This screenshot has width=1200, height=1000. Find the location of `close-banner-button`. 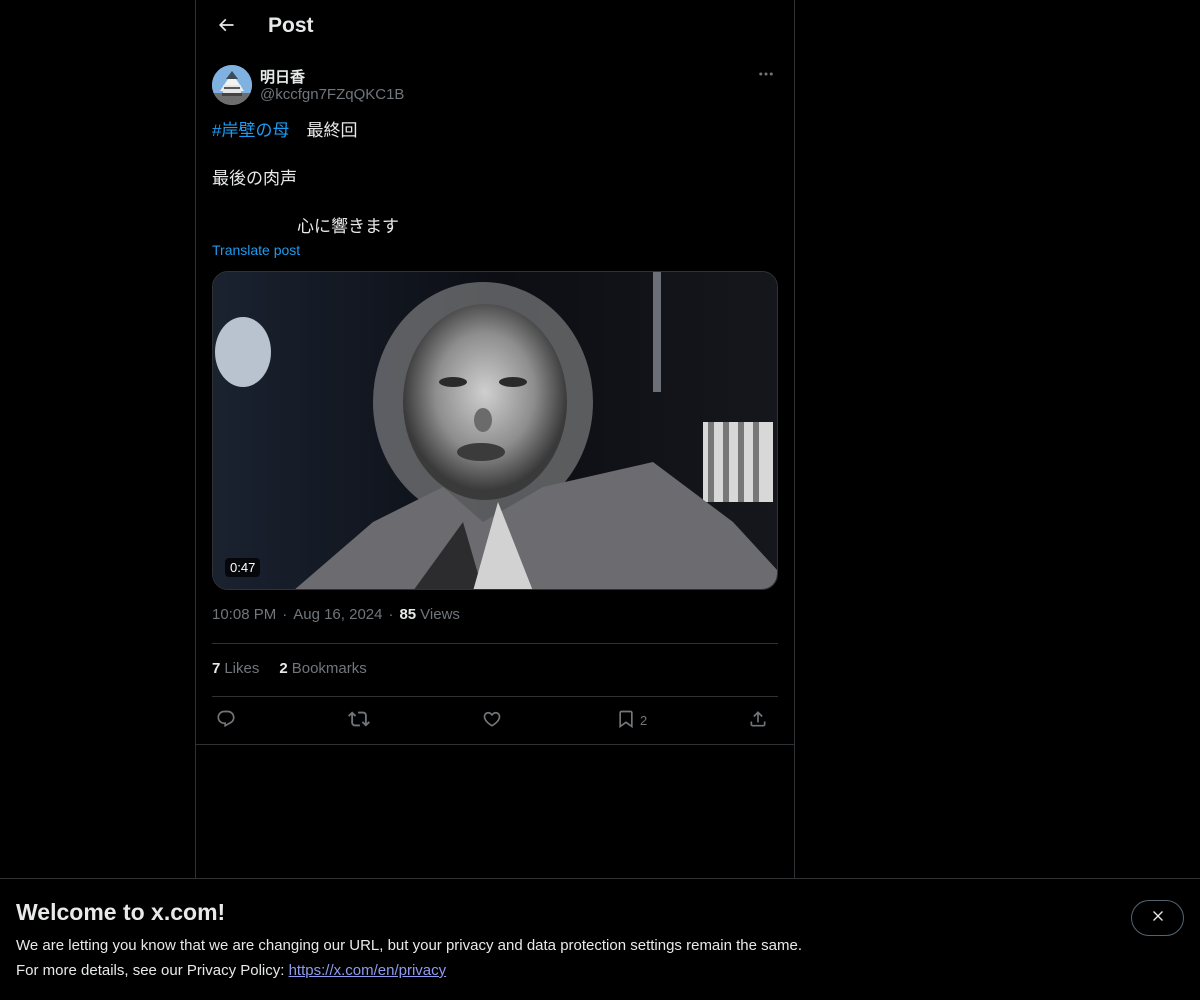

close-banner-button is located at coordinates (1157, 918).